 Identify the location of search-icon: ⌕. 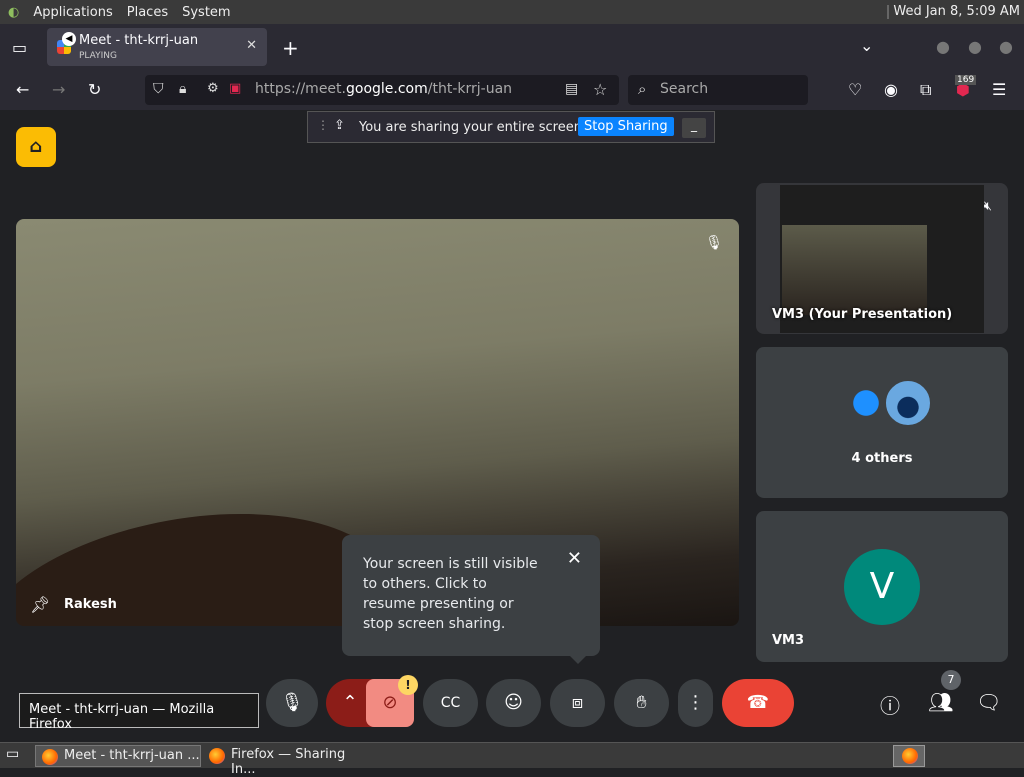
(642, 89).